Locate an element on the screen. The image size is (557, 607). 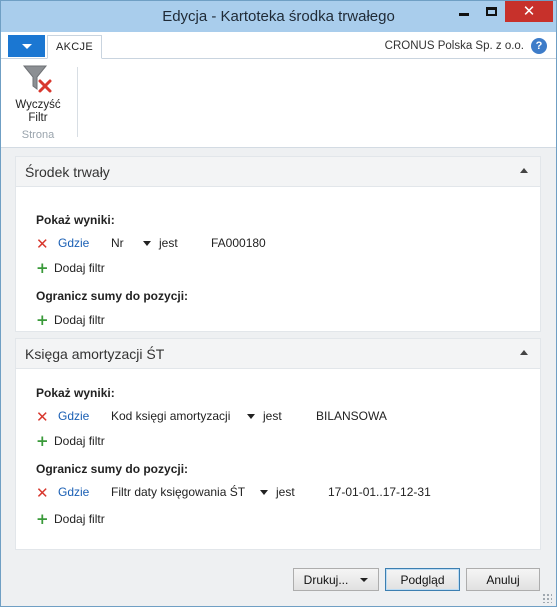
ribbon-group-divider is located at coordinates (77, 102).